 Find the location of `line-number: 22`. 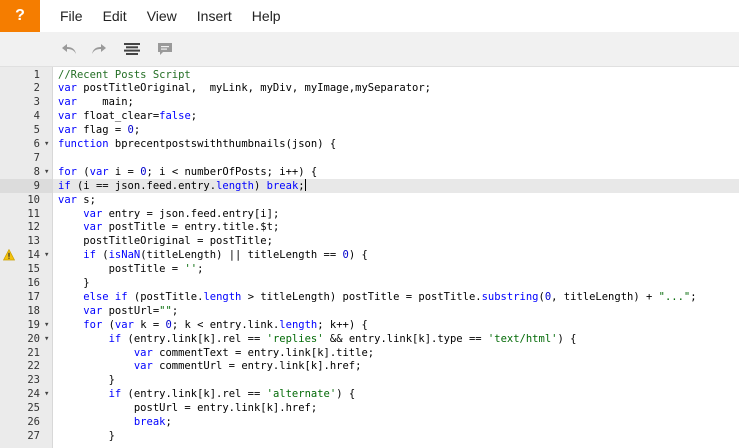

line-number: 22 is located at coordinates (33, 366).